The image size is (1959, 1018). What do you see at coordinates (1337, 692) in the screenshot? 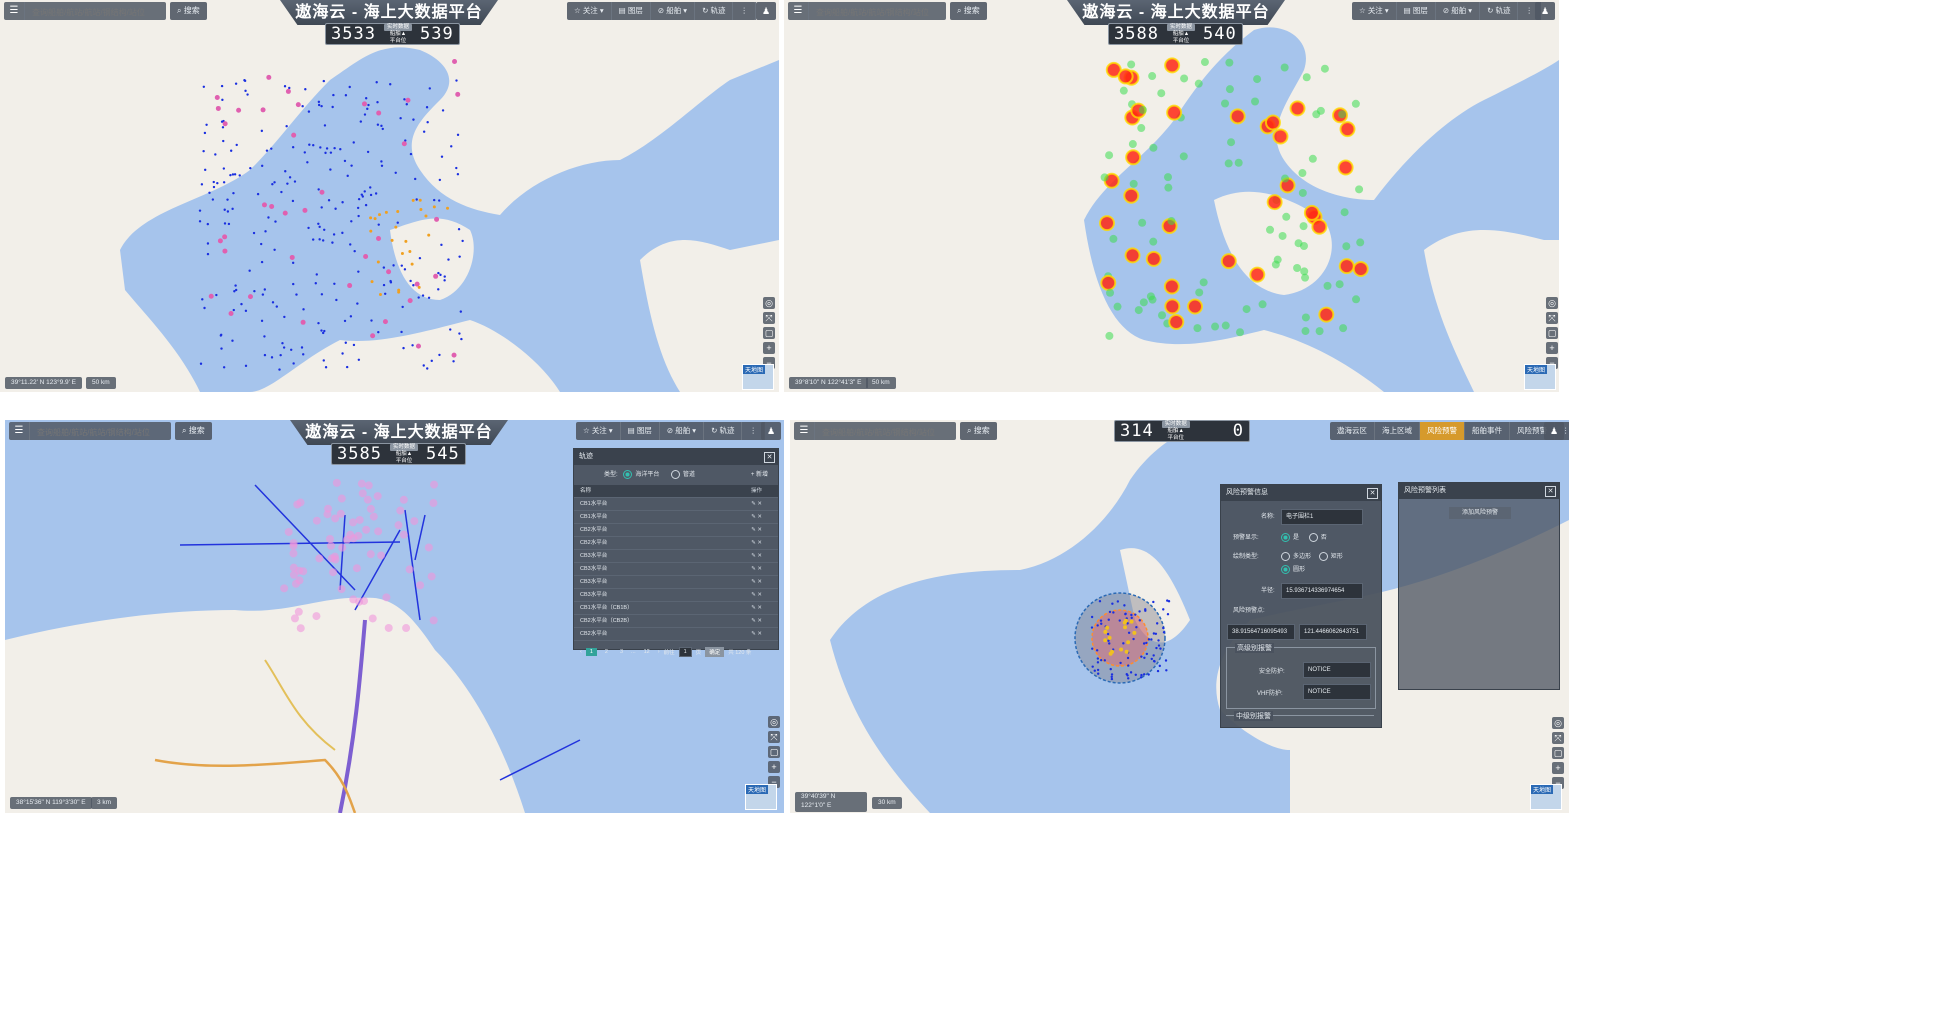
I see `vhf-protect-field: NOTICE` at bounding box center [1337, 692].